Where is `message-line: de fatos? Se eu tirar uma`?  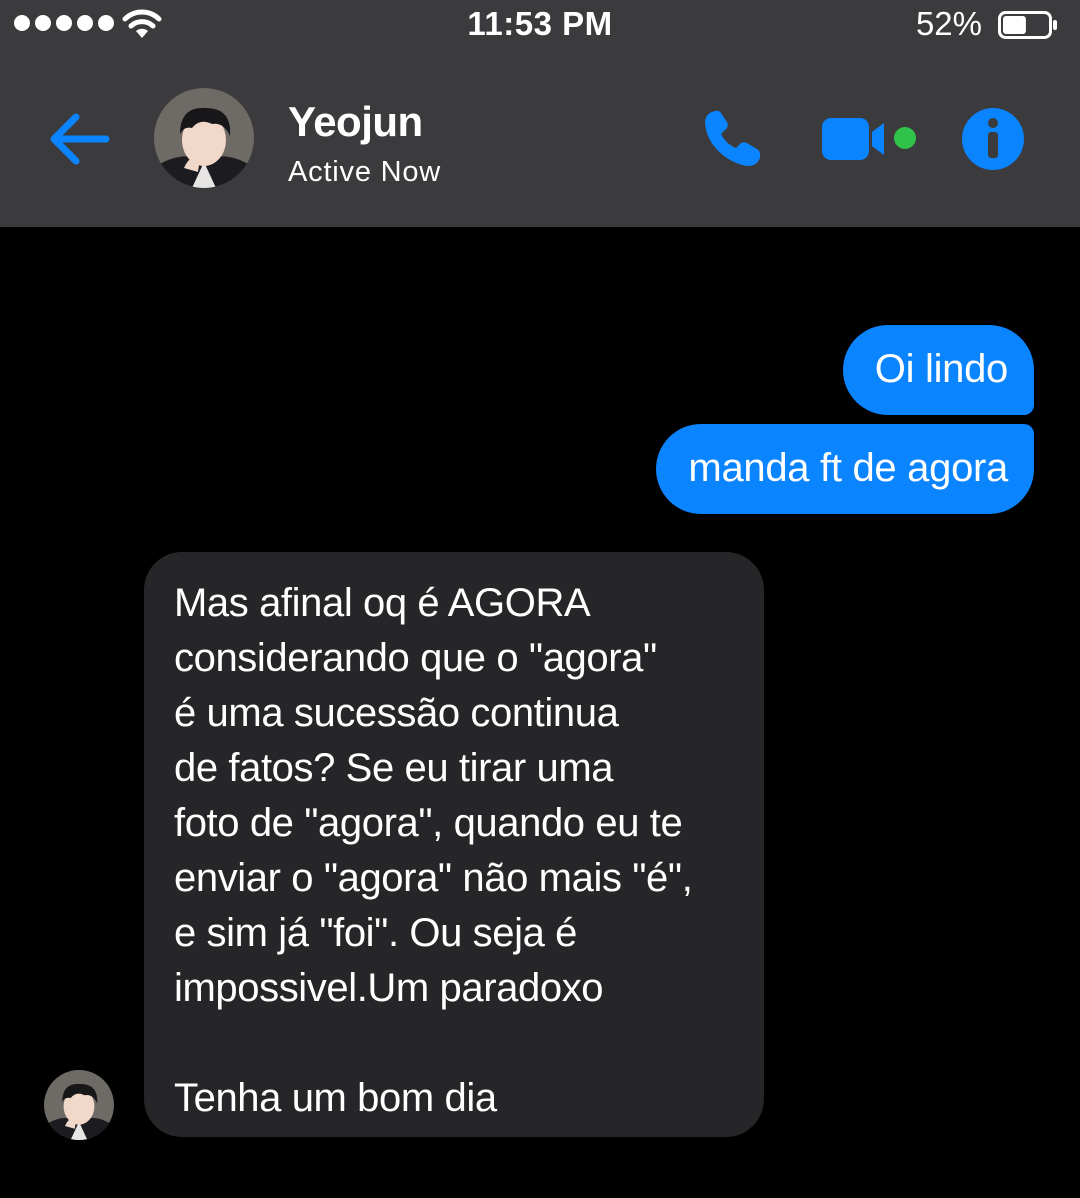 message-line: de fatos? Se eu tirar uma is located at coordinates (394, 768).